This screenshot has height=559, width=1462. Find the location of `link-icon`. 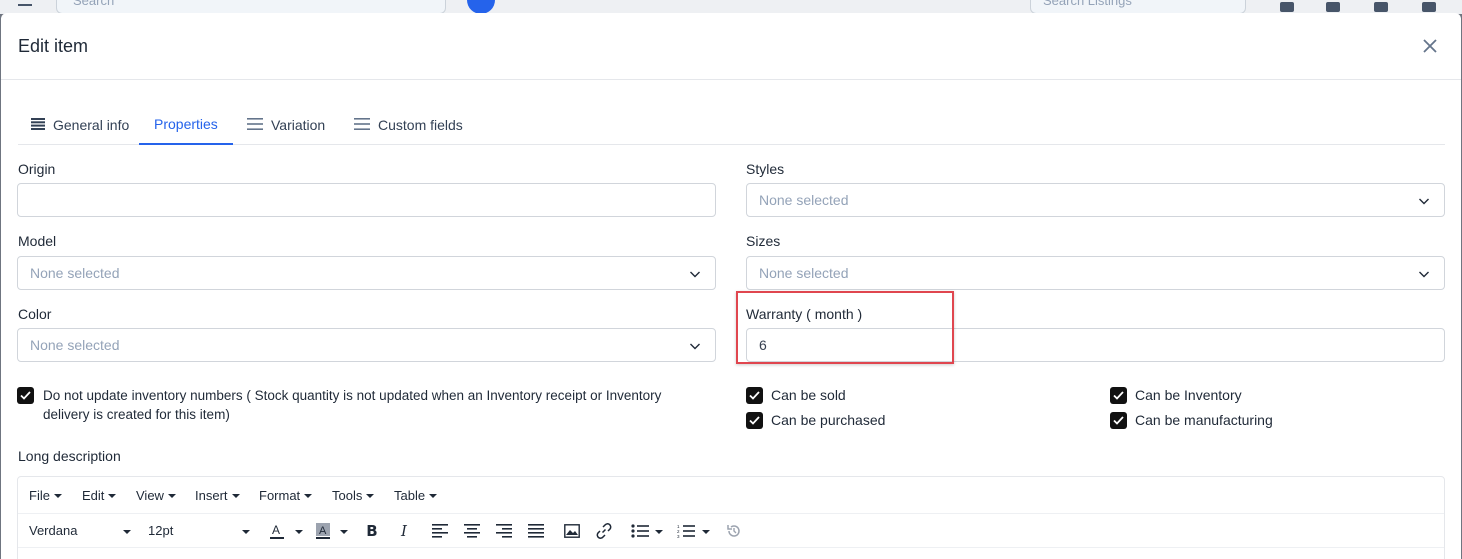

link-icon is located at coordinates (604, 531).